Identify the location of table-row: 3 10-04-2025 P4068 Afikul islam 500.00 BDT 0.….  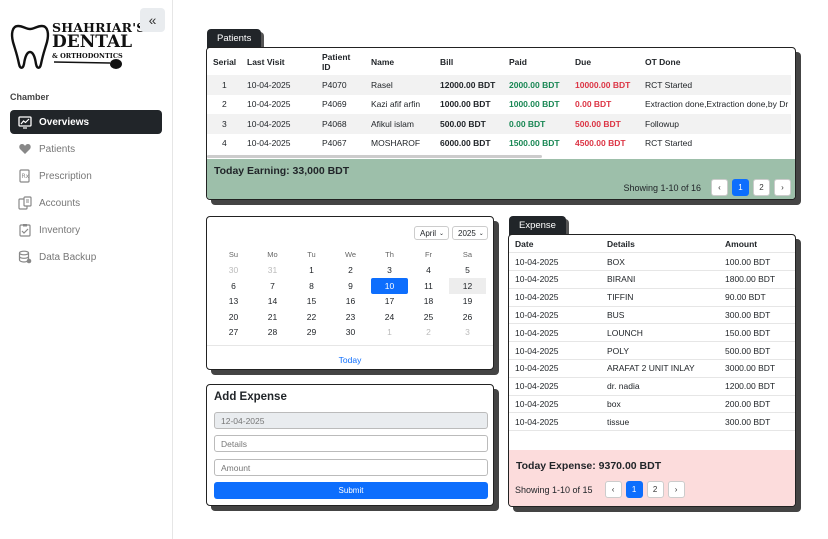
(499, 124).